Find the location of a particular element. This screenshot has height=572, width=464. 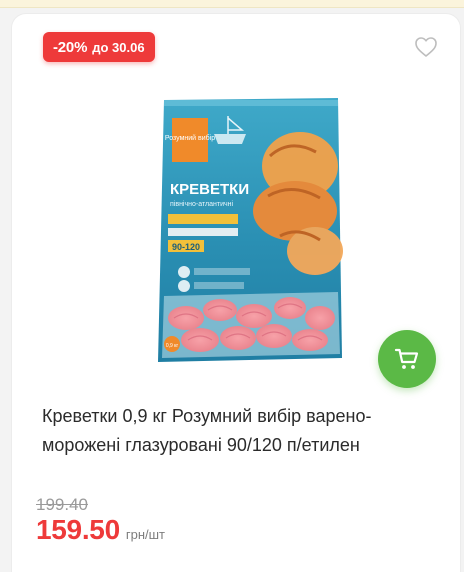

cart-icon is located at coordinates (406, 358).